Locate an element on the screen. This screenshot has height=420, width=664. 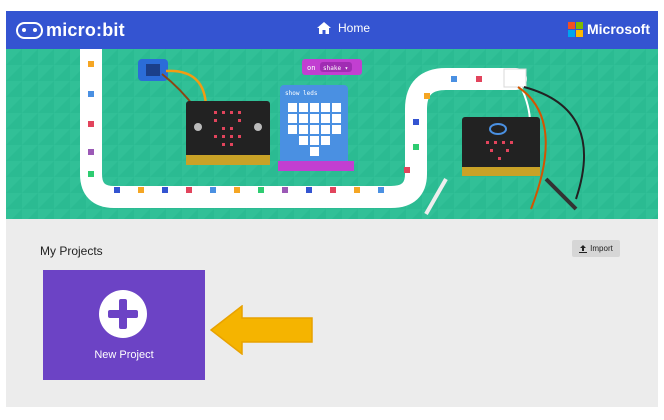
new-project-card: New Project is located at coordinates (124, 325).